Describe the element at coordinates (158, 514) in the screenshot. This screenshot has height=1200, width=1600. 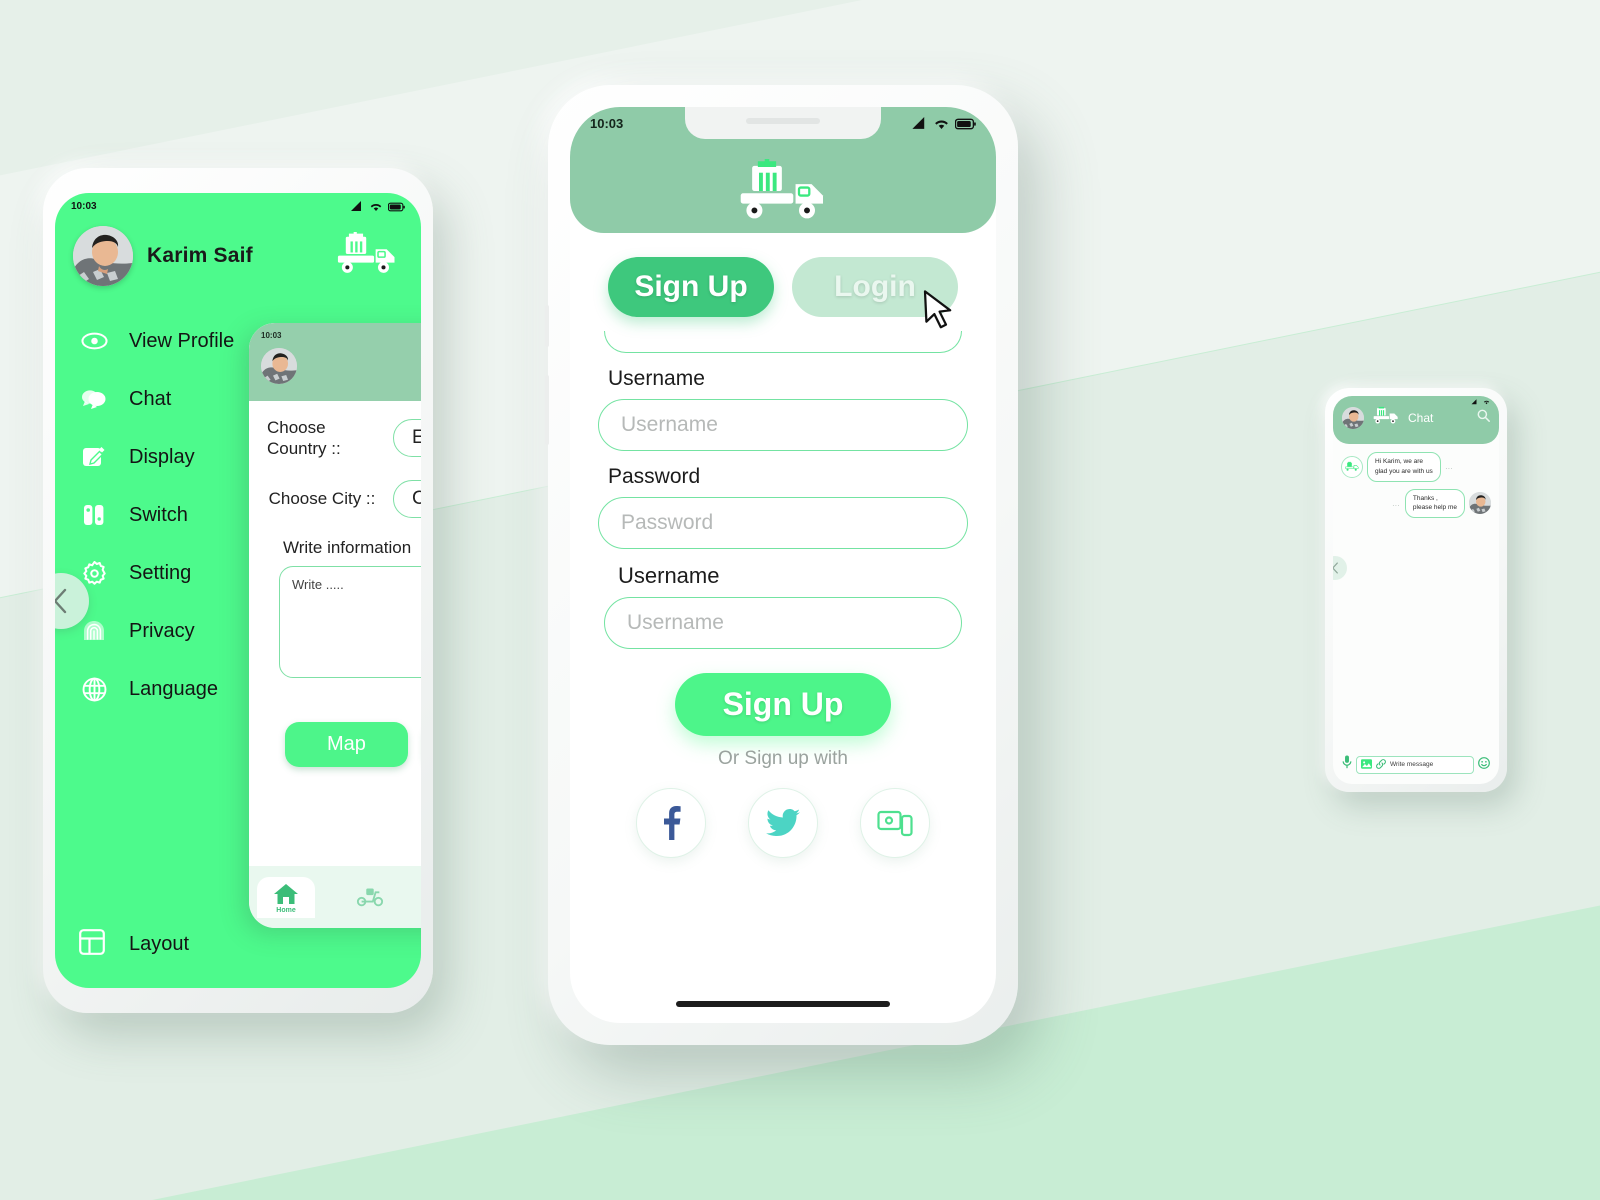
I see `sidebar-item-label: Switch` at that location.